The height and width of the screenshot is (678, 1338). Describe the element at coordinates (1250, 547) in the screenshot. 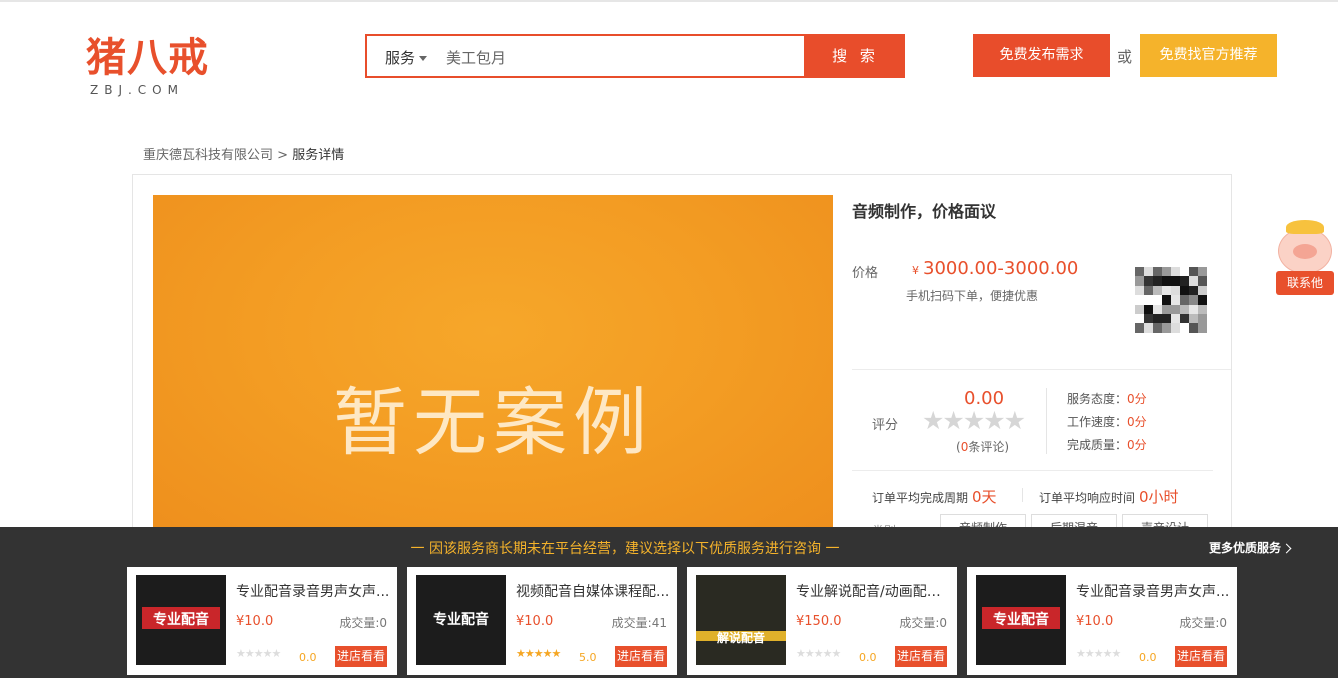

I see `more-services-link: 更多优质服务` at that location.